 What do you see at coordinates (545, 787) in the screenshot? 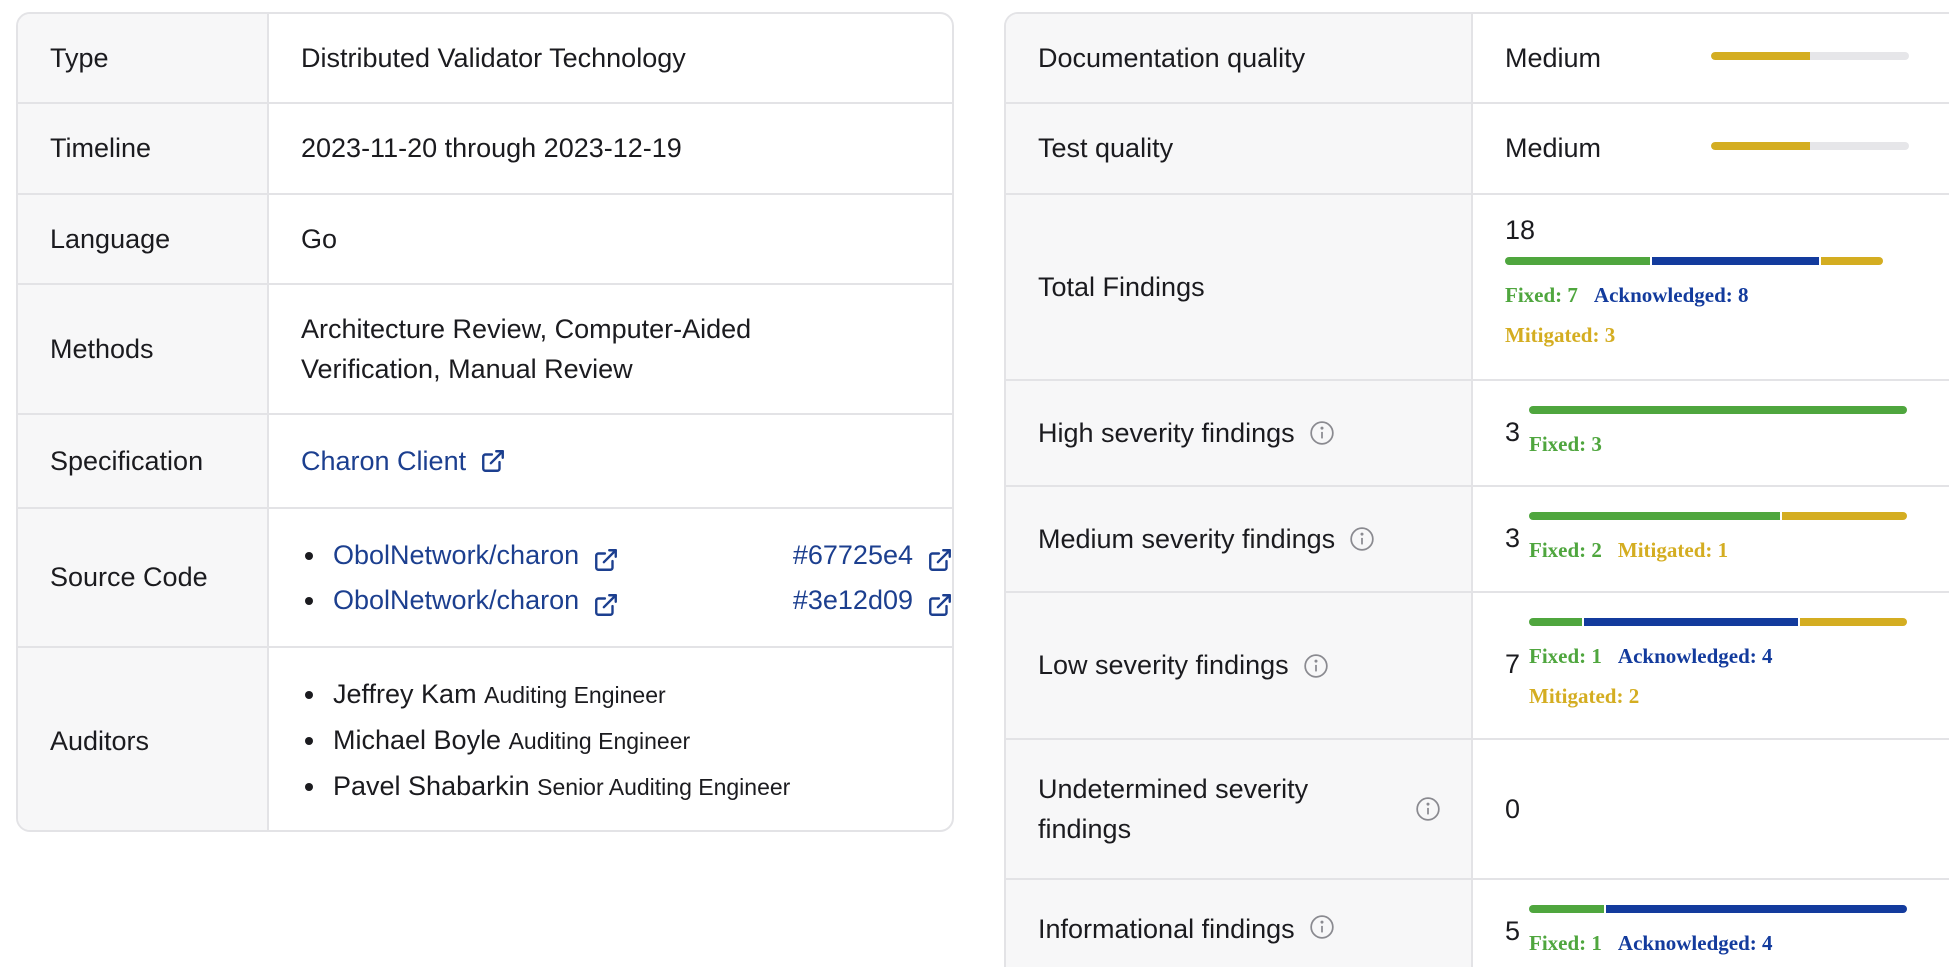
I see `auditor-item: Pavel Shabarkin Senior Auditing Engineer` at bounding box center [545, 787].